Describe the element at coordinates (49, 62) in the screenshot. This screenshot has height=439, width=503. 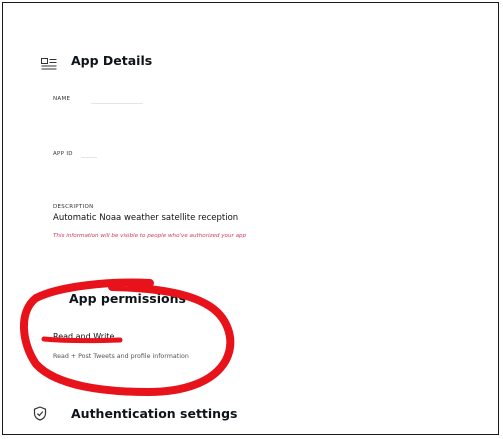
I see `id-card-icon` at that location.